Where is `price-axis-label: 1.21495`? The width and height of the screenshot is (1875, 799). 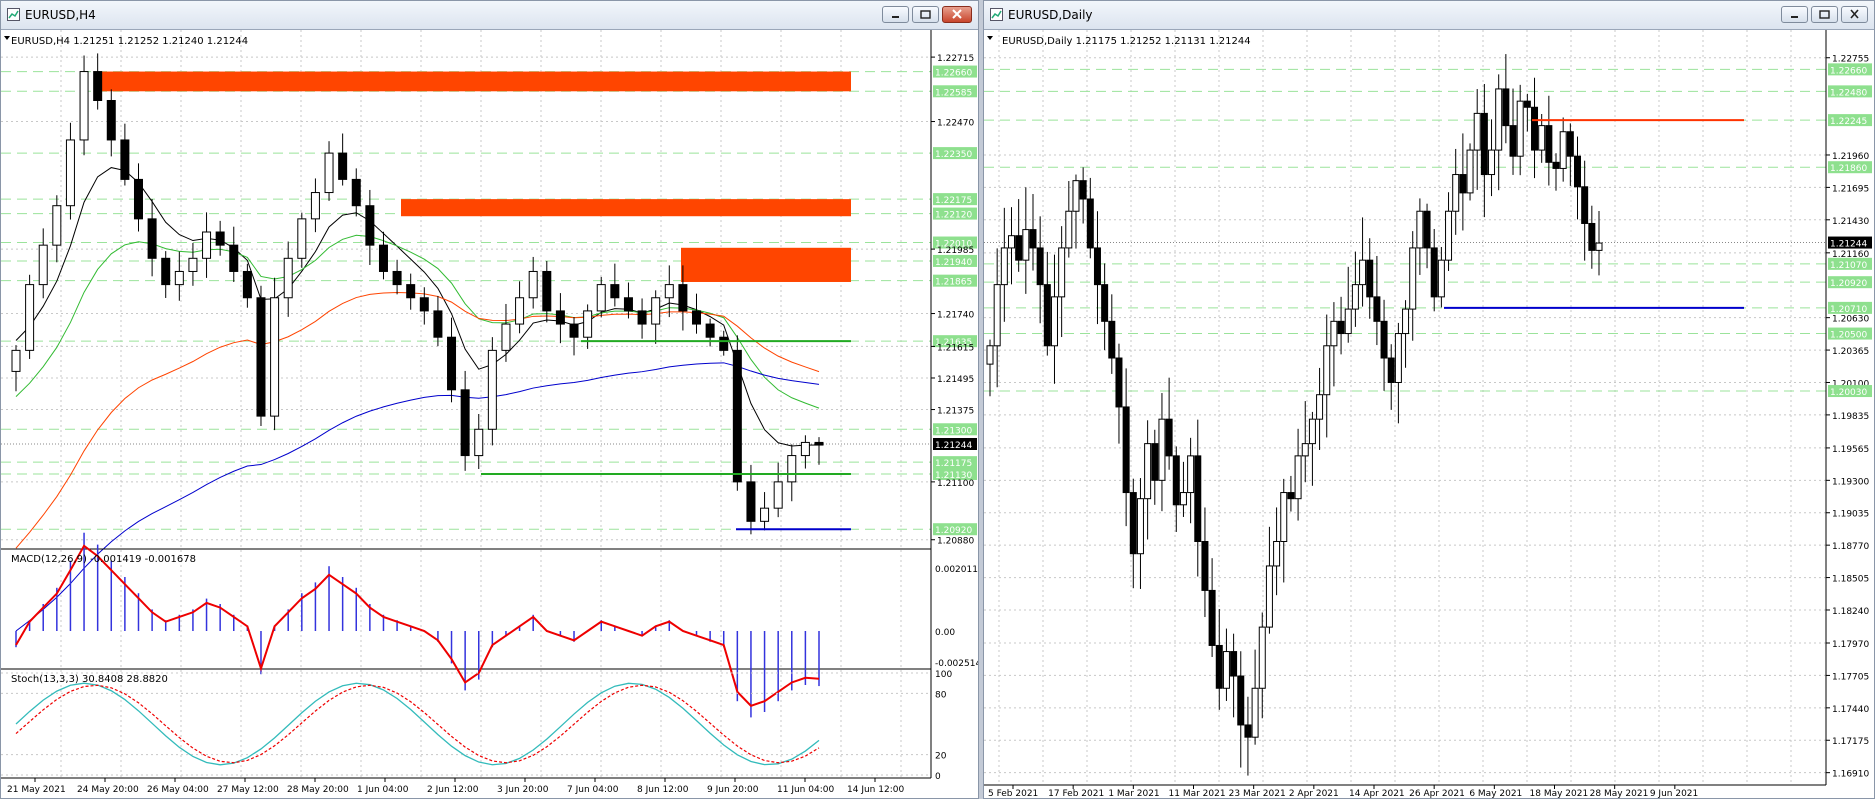
price-axis-label: 1.21495 is located at coordinates (955, 380).